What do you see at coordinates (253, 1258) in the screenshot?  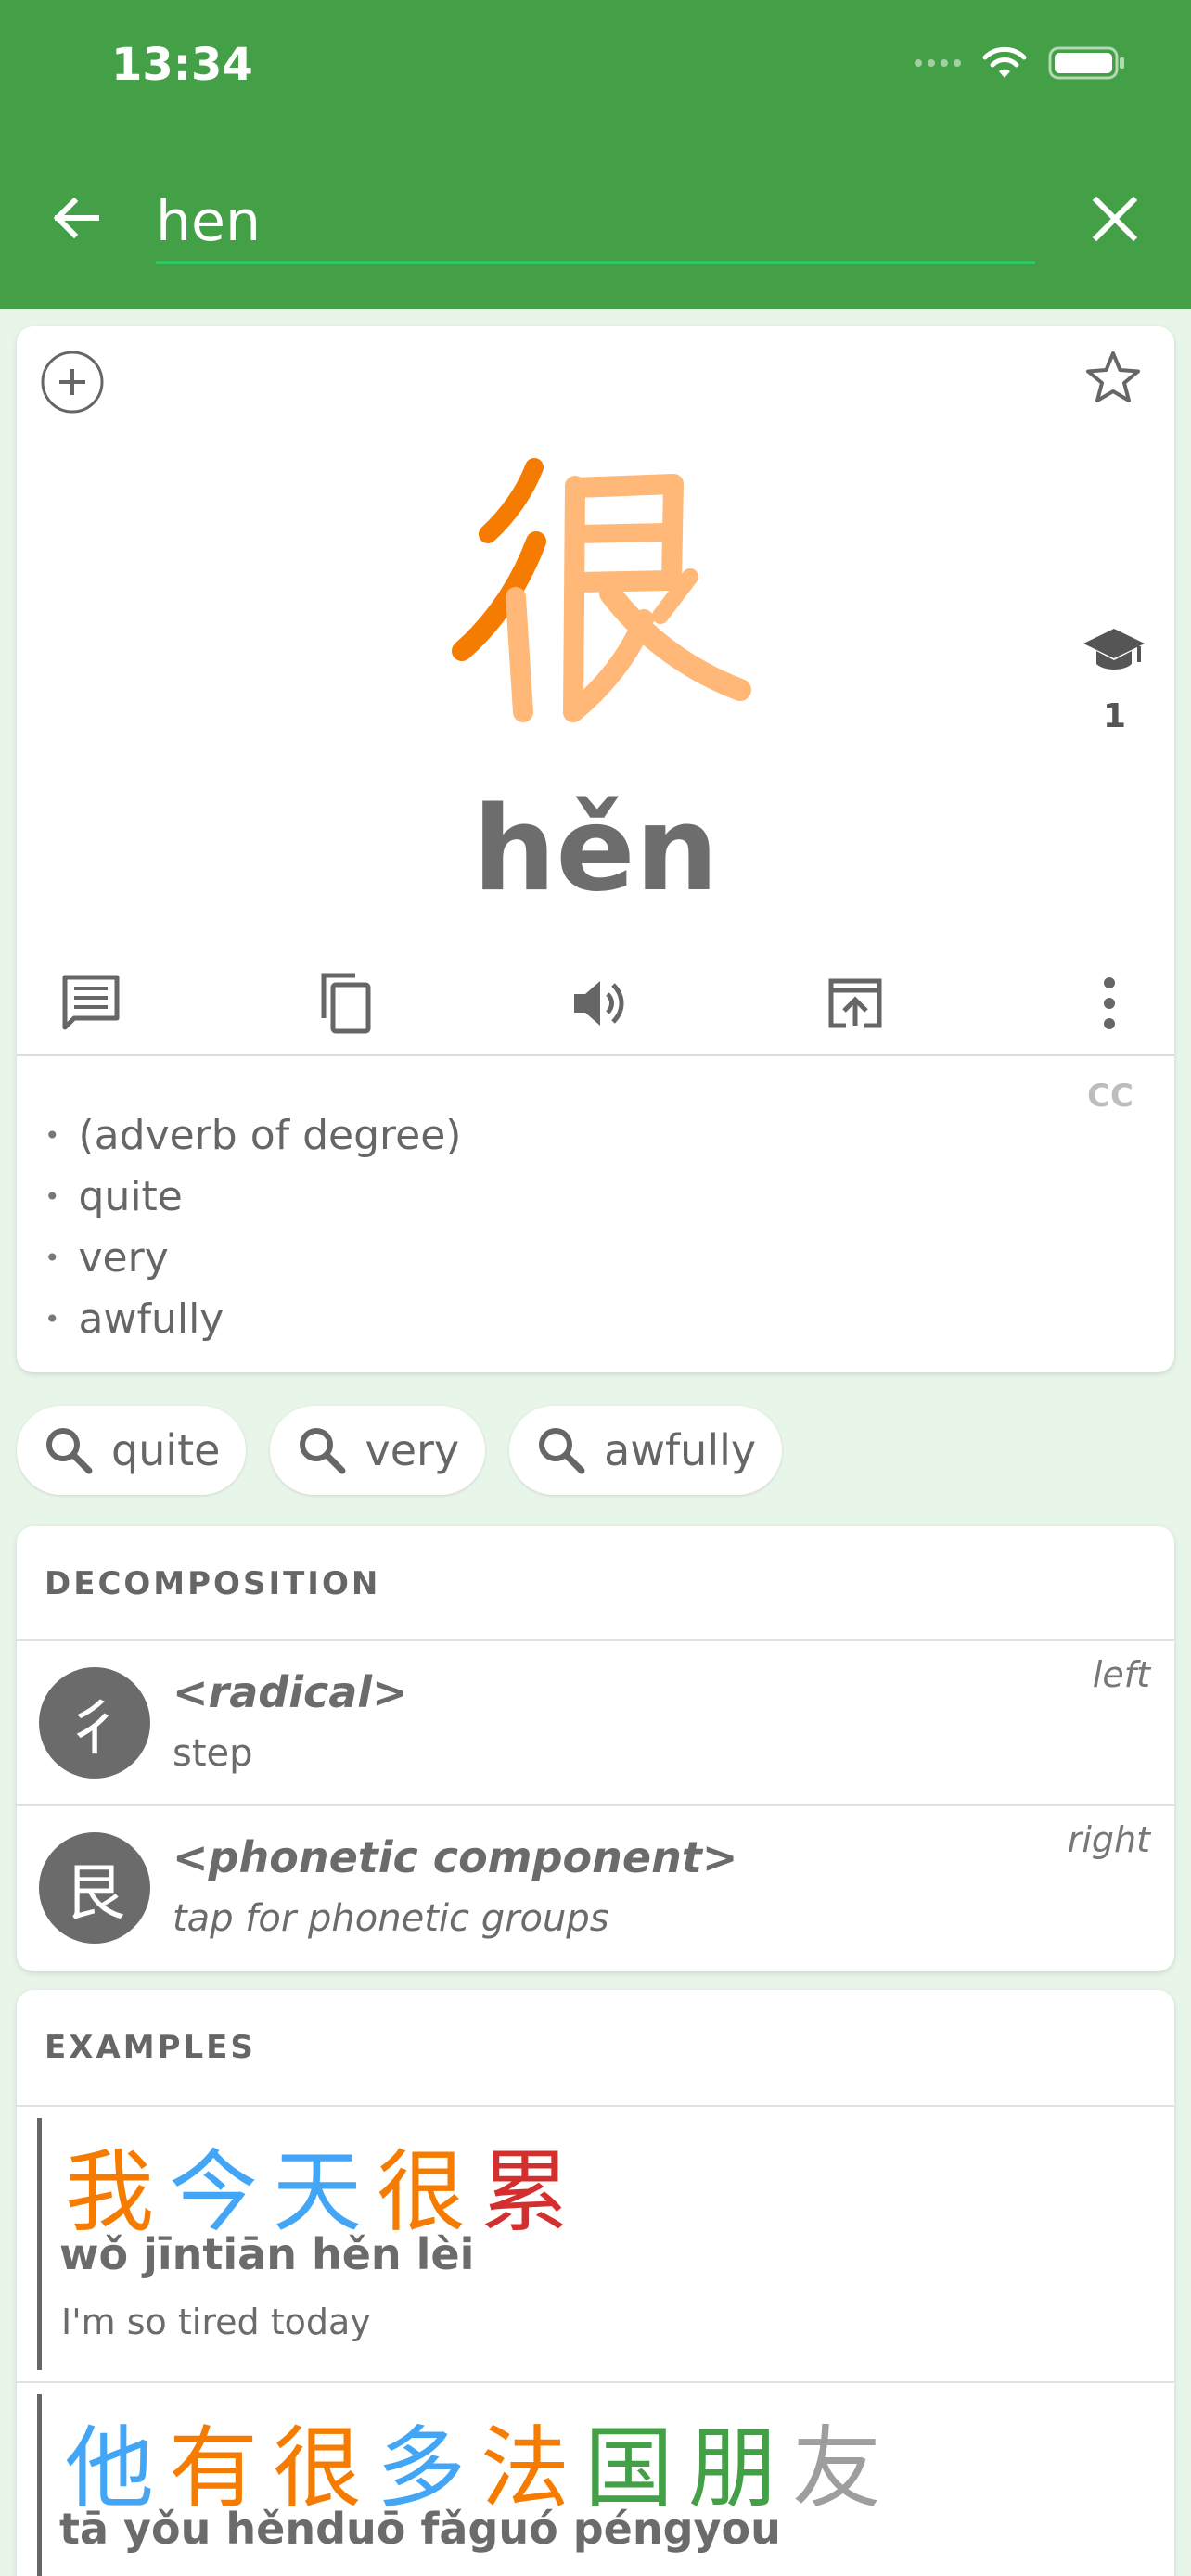 I see `definition-item: very` at bounding box center [253, 1258].